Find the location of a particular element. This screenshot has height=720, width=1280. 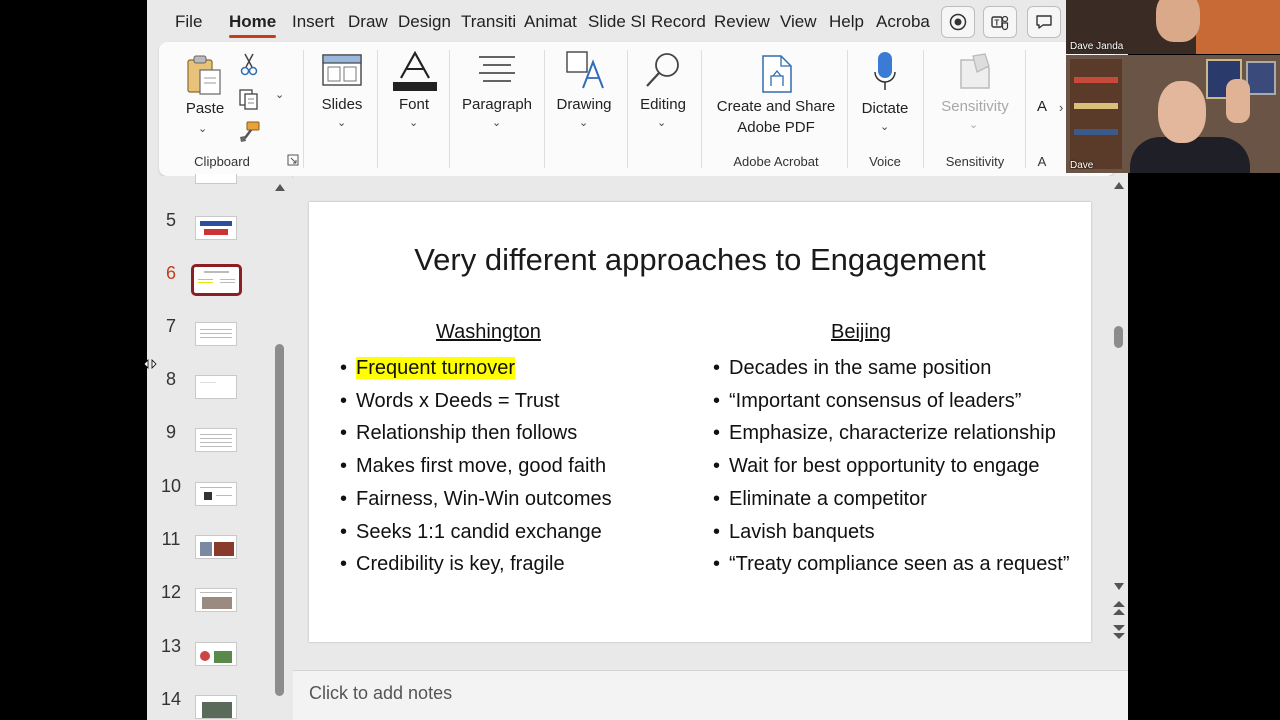

font-label: Font is located at coordinates (414, 104).